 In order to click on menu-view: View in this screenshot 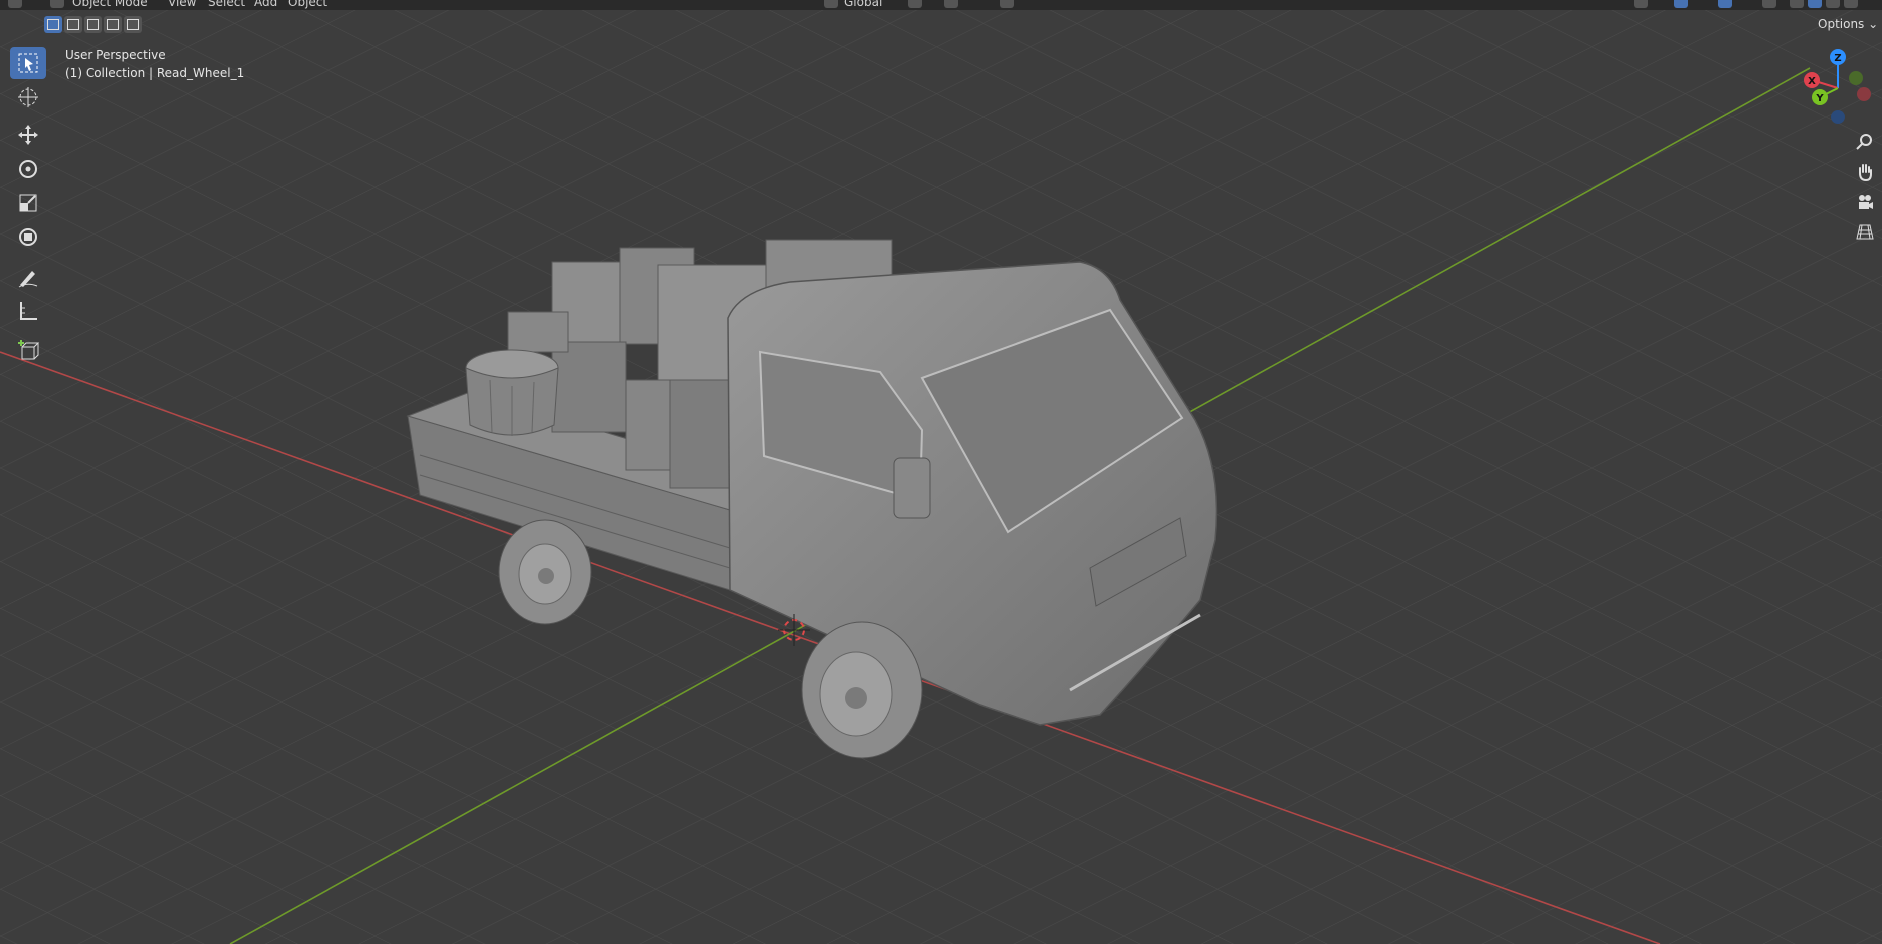, I will do `click(182, 4)`.